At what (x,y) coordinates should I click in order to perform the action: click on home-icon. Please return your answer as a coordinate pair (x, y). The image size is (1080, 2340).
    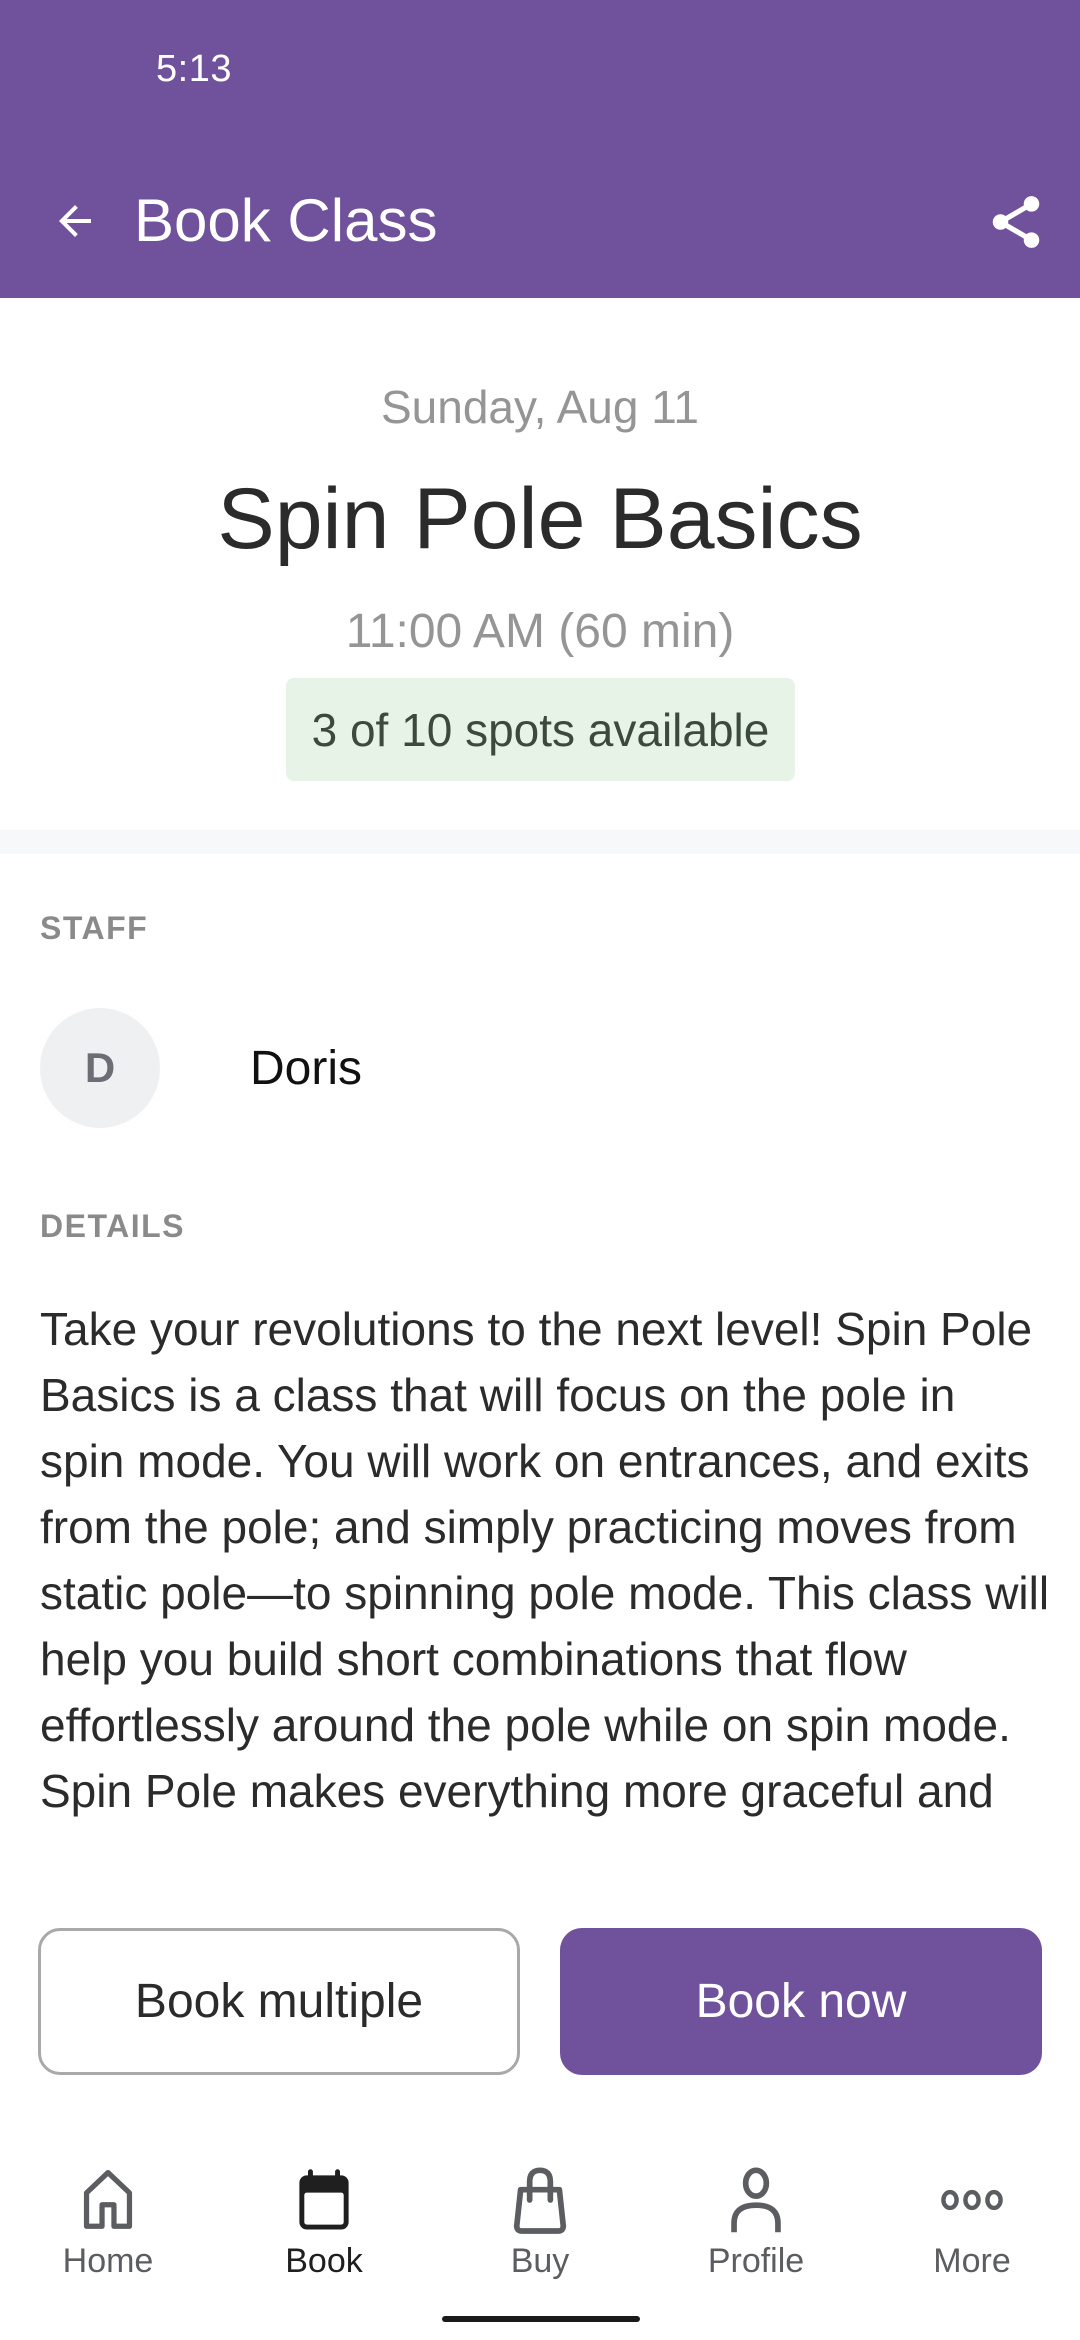
    Looking at the image, I should click on (108, 2200).